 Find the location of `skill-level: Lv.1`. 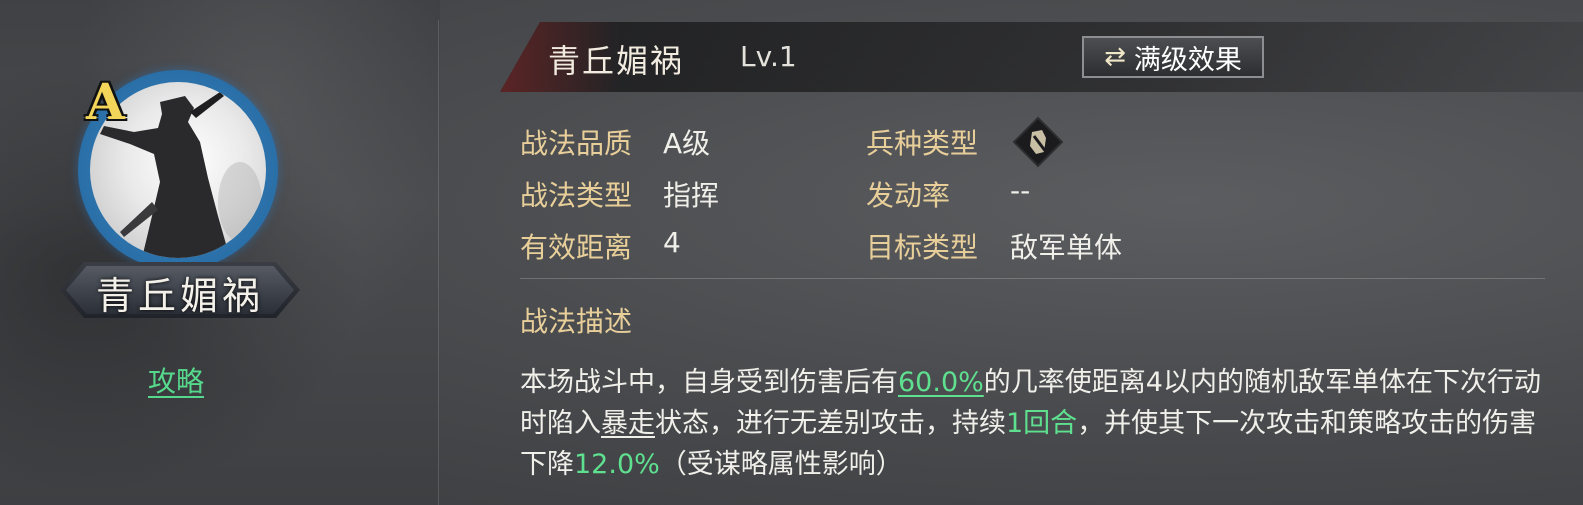

skill-level: Lv.1 is located at coordinates (768, 56).